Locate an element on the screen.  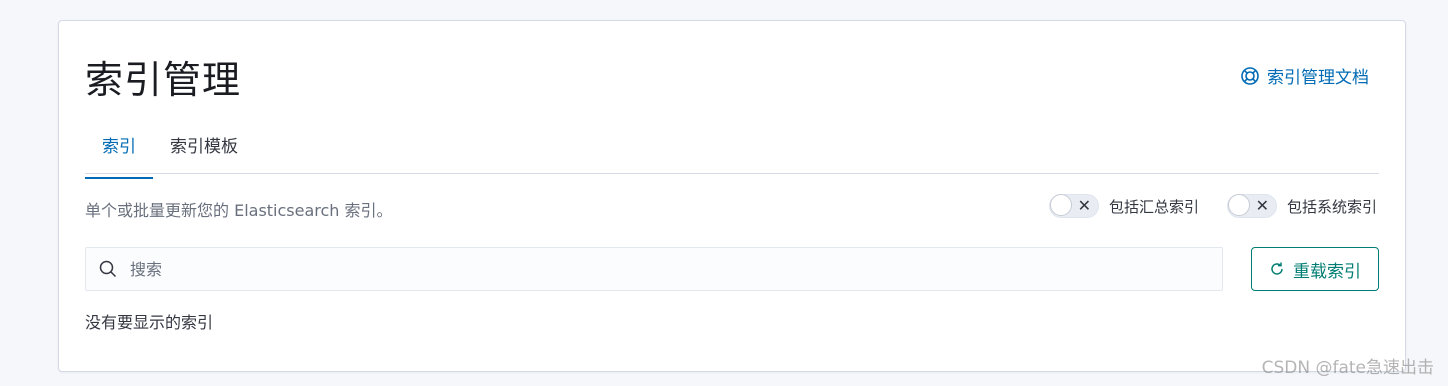
tab-indices: 索引 is located at coordinates (119, 153).